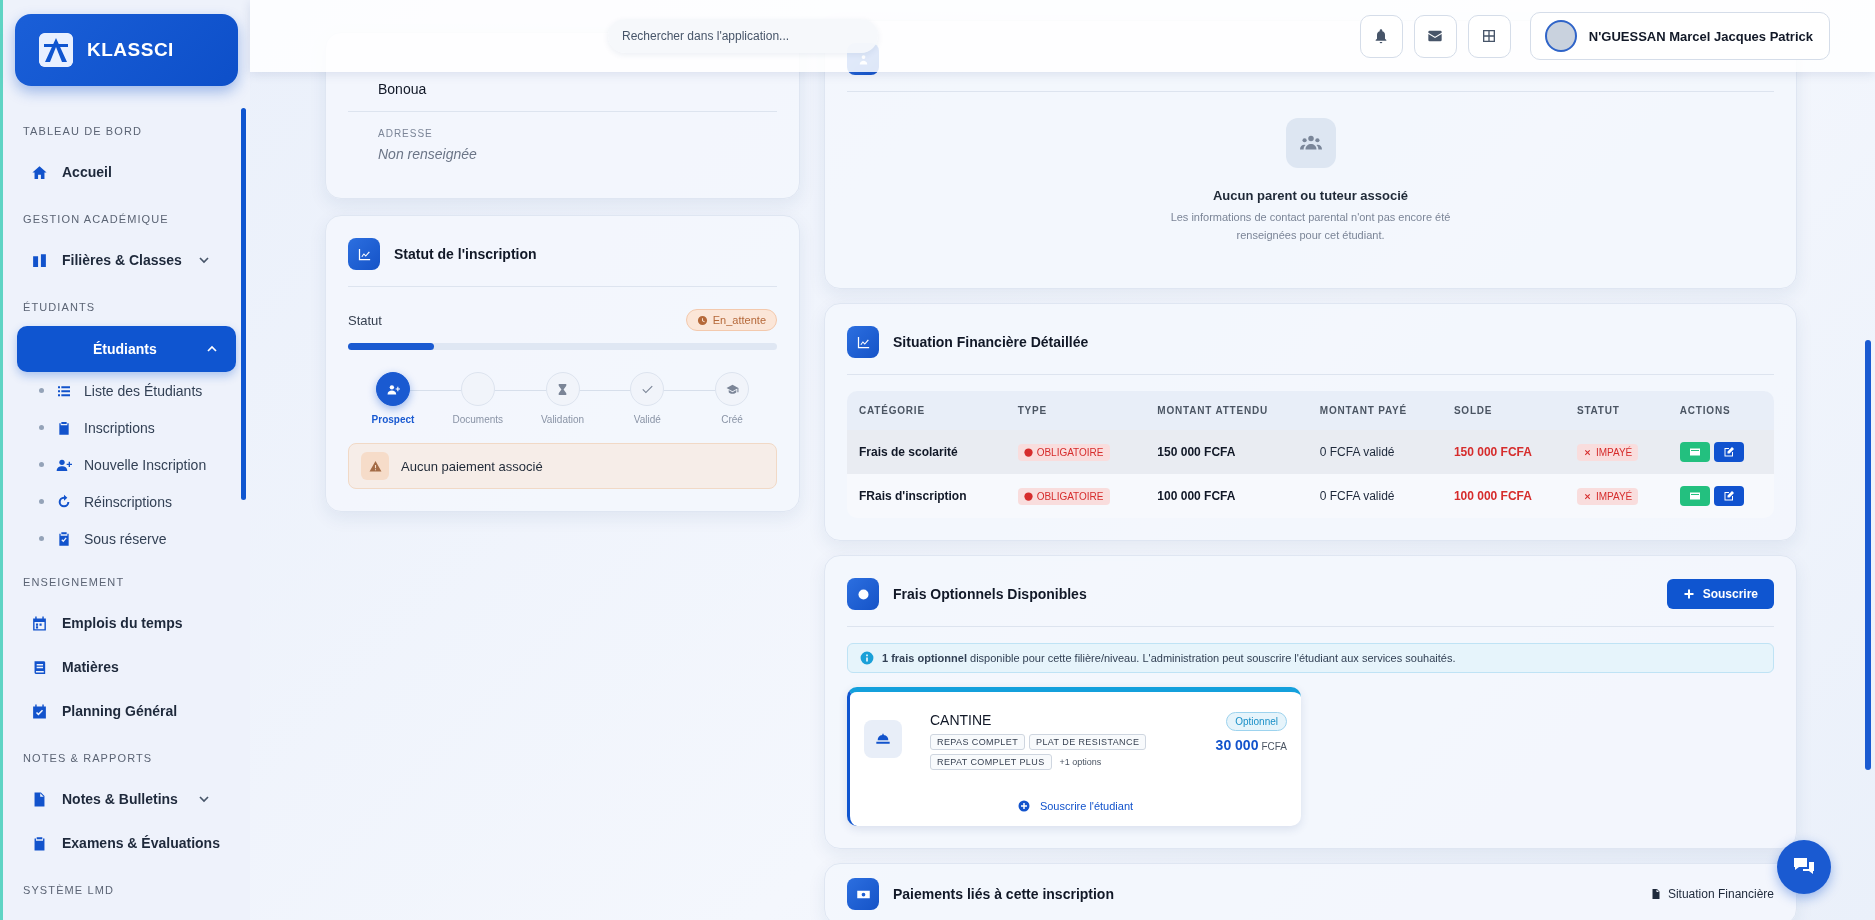 Image resolution: width=1875 pixels, height=920 pixels. Describe the element at coordinates (1503, 411) in the screenshot. I see `column-header: SOLDE` at that location.